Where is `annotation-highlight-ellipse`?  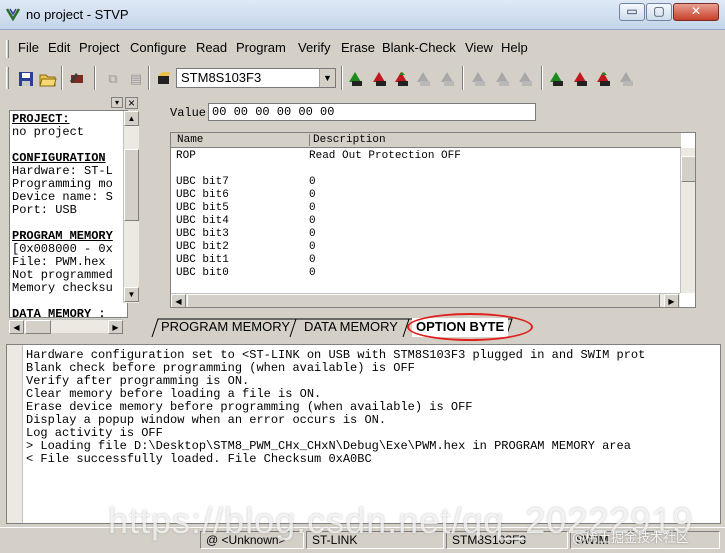 annotation-highlight-ellipse is located at coordinates (470, 327).